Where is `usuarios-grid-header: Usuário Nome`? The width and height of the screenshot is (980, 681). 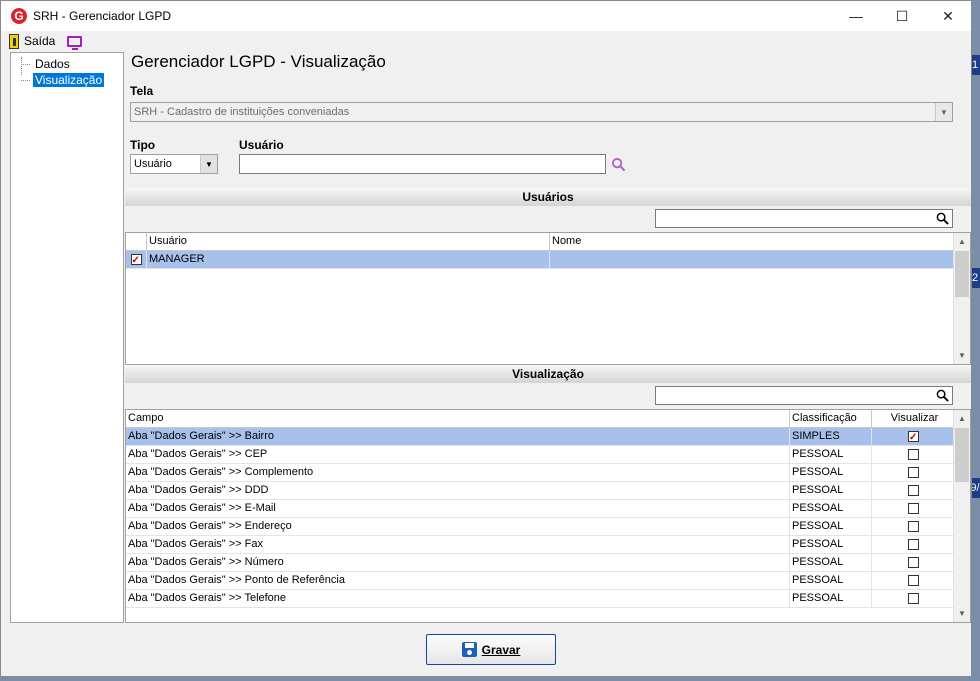
usuarios-grid-header: Usuário Nome is located at coordinates (548, 242).